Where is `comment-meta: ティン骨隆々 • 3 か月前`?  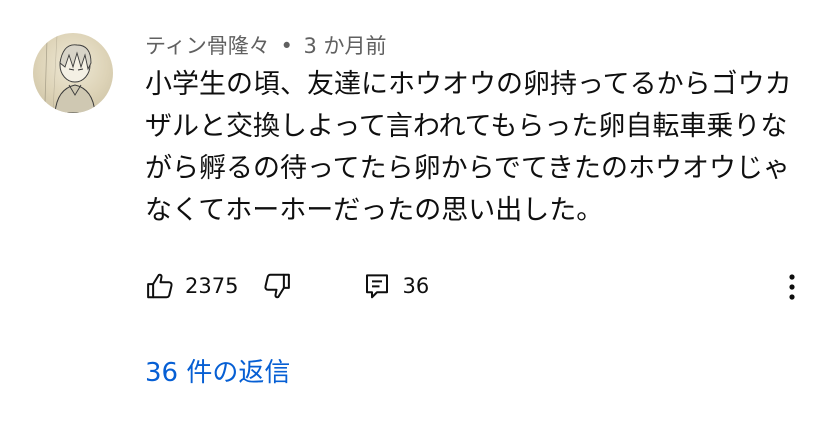 comment-meta: ティン骨隆々 • 3 か月前 is located at coordinates (266, 45).